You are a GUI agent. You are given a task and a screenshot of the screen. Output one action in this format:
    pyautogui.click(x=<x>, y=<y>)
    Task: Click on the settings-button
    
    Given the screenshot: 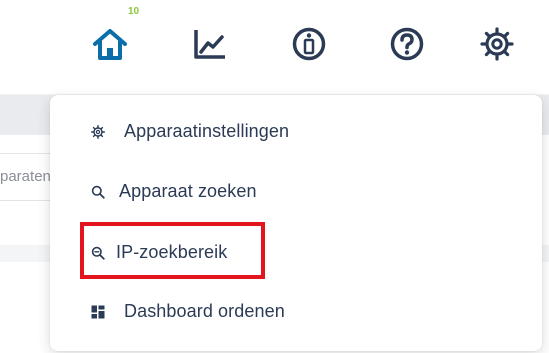 What is the action you would take?
    pyautogui.click(x=497, y=44)
    